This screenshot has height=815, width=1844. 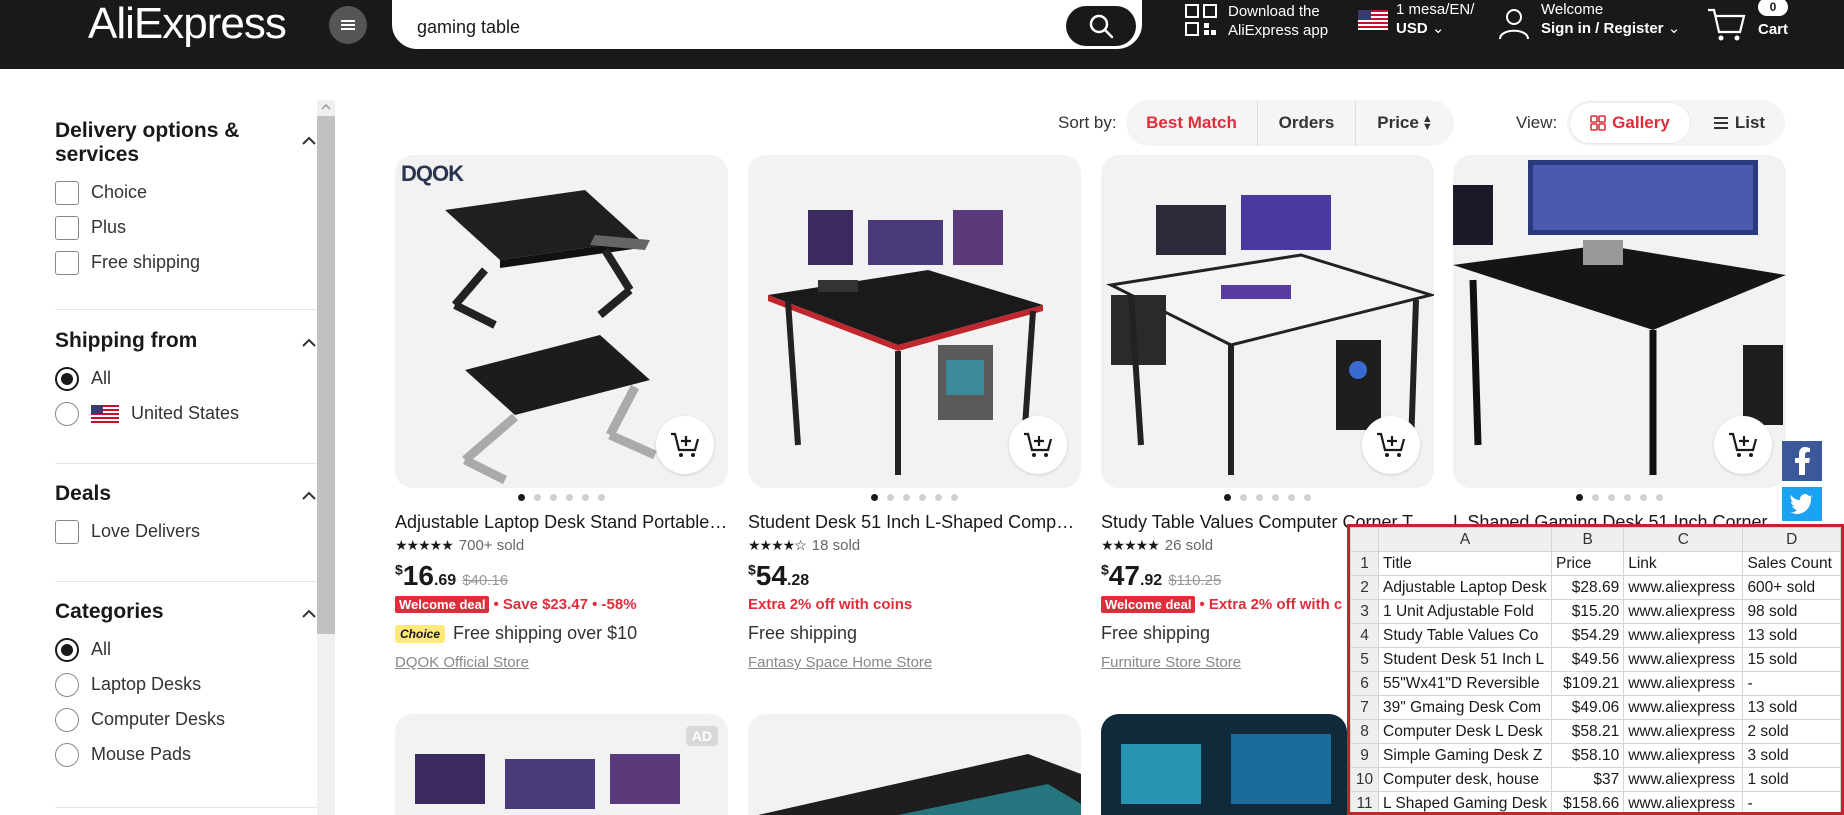 What do you see at coordinates (186, 413) in the screenshot?
I see `filter-option-united-states: United States` at bounding box center [186, 413].